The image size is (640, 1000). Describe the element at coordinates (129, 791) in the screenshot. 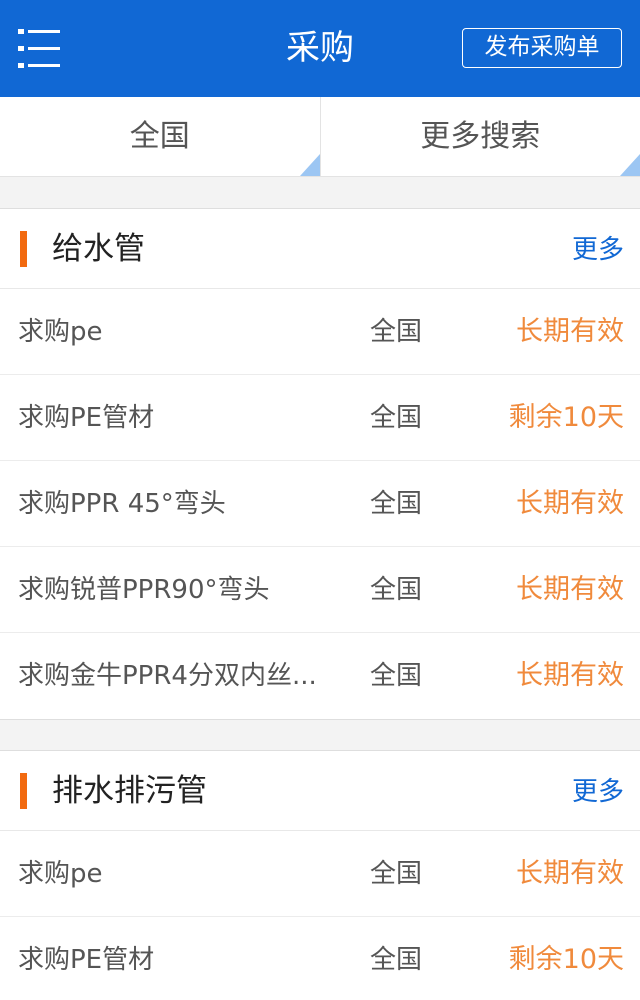

I see `section-title: 排水排污管` at that location.